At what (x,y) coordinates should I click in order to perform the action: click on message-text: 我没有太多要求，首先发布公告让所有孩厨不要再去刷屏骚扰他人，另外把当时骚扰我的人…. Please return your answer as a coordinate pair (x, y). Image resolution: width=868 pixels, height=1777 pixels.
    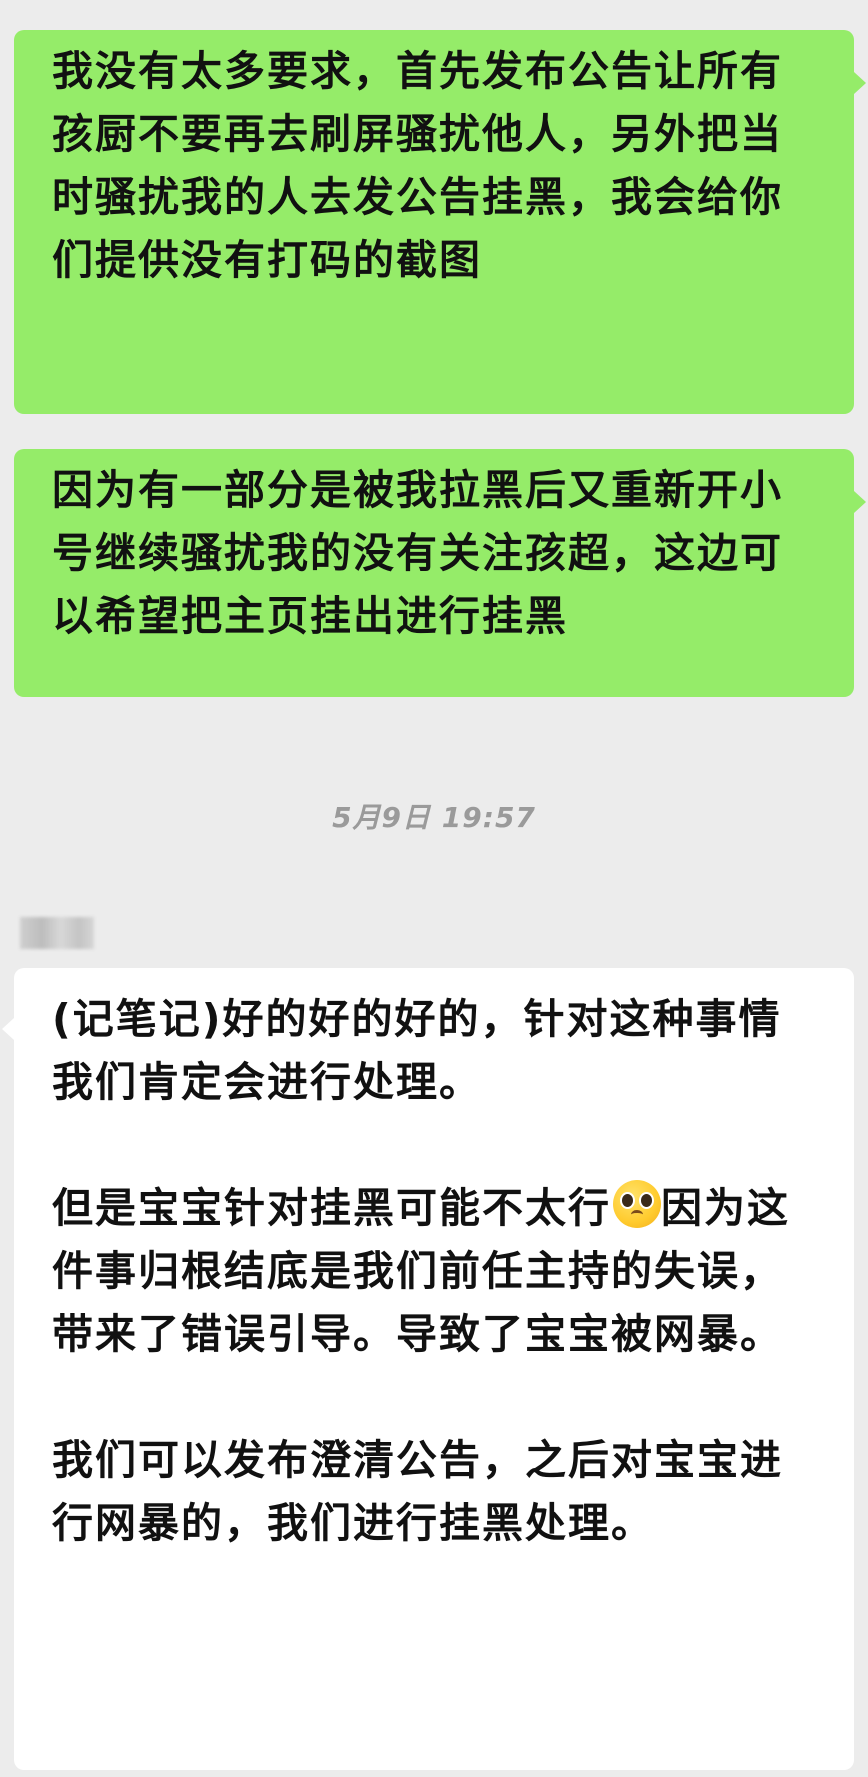
    Looking at the image, I should click on (417, 165).